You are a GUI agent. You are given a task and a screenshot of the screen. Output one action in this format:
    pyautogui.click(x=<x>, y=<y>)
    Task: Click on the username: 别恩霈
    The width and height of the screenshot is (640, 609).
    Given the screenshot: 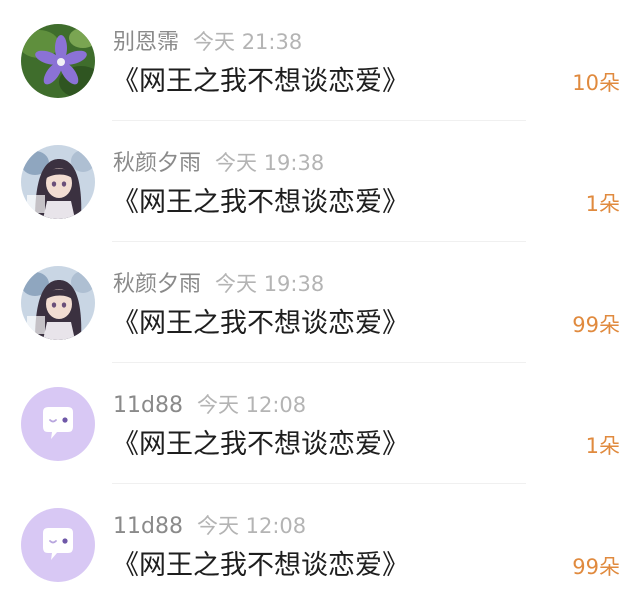 What is the action you would take?
    pyautogui.click(x=146, y=42)
    